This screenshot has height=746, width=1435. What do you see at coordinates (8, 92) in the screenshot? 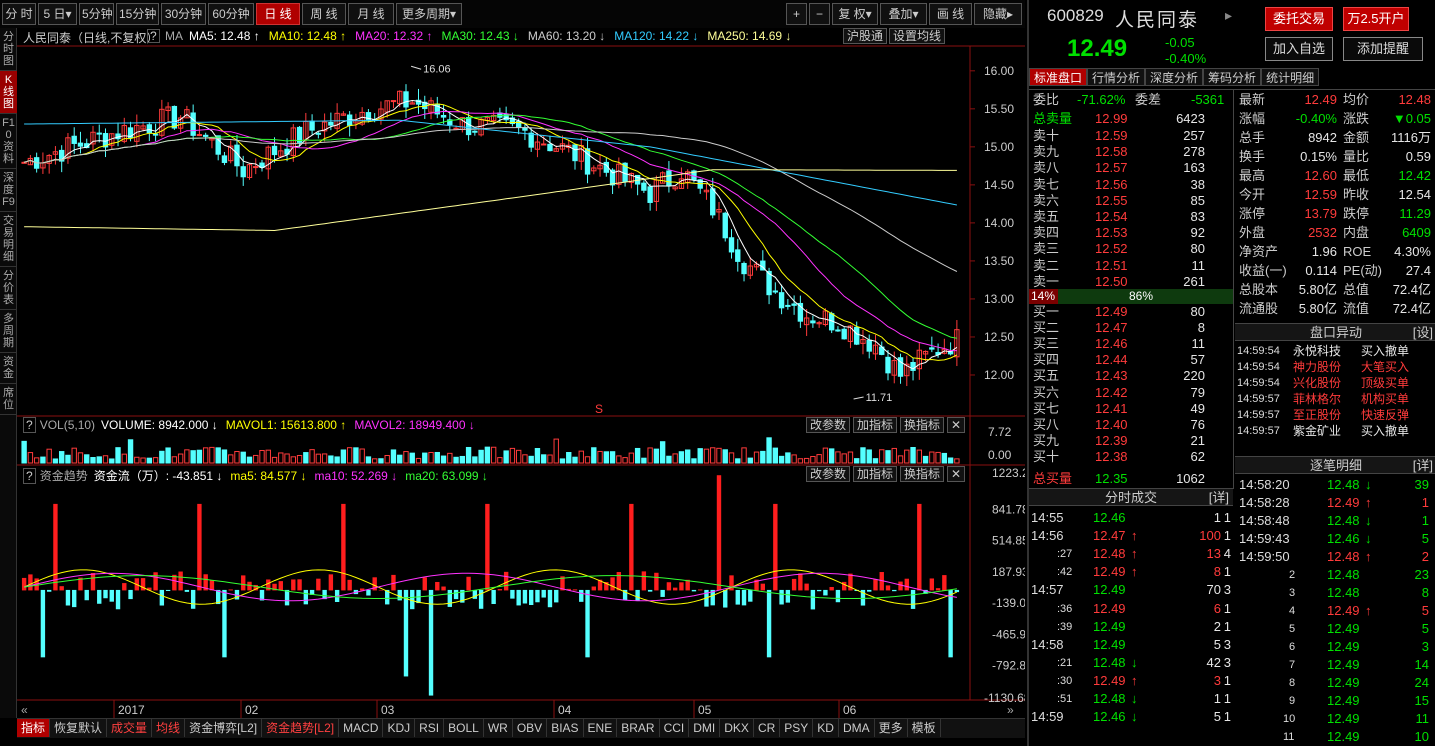
I see `leftnav-item-1: K线图` at bounding box center [8, 92].